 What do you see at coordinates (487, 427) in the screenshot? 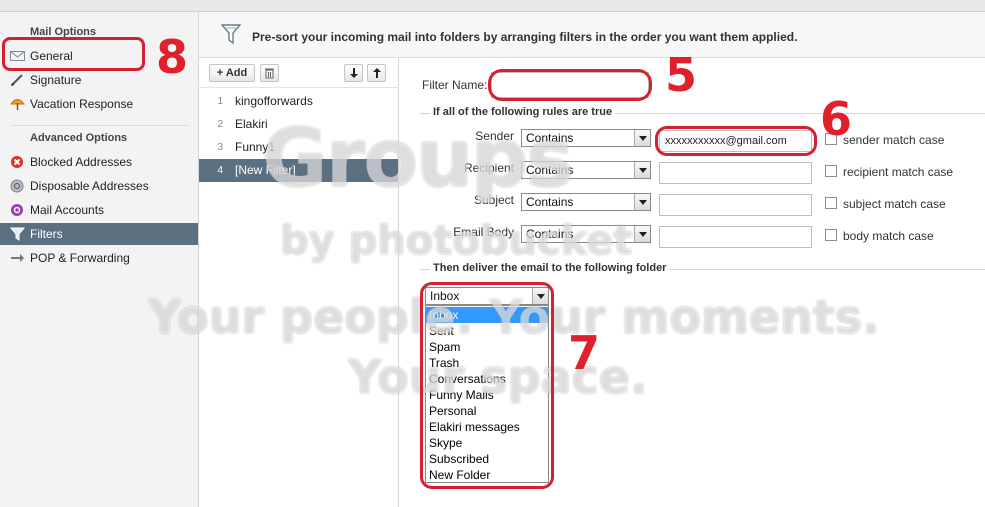
I see `folder-option-elakiri-messages: Elakiri messages` at bounding box center [487, 427].